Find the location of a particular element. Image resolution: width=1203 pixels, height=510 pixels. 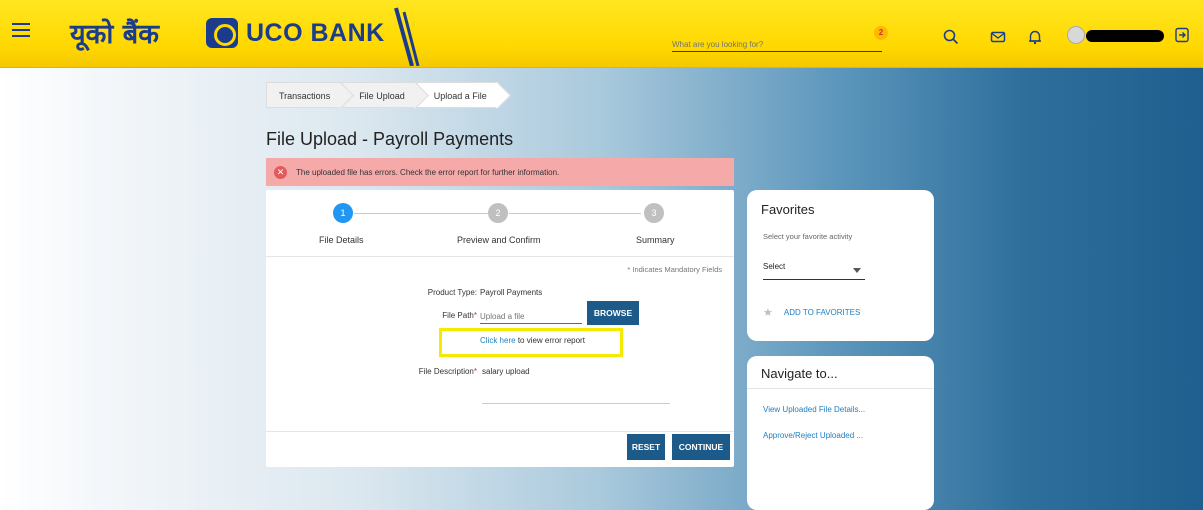

file-description-underline is located at coordinates (576, 403).